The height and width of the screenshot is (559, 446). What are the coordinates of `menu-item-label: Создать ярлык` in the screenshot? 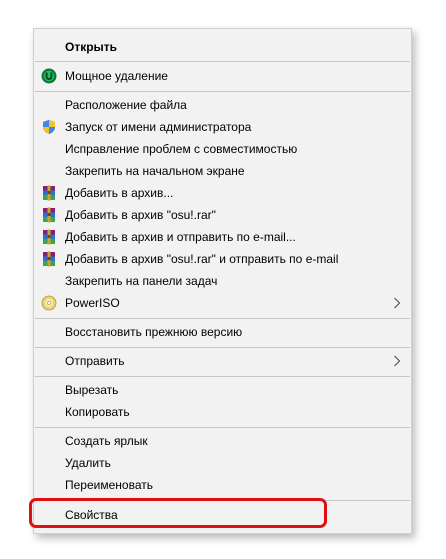 It's located at (106, 441).